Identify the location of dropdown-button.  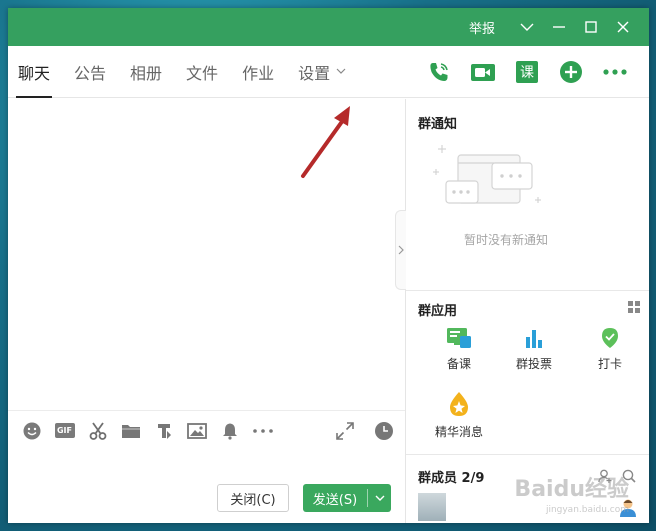
(527, 27).